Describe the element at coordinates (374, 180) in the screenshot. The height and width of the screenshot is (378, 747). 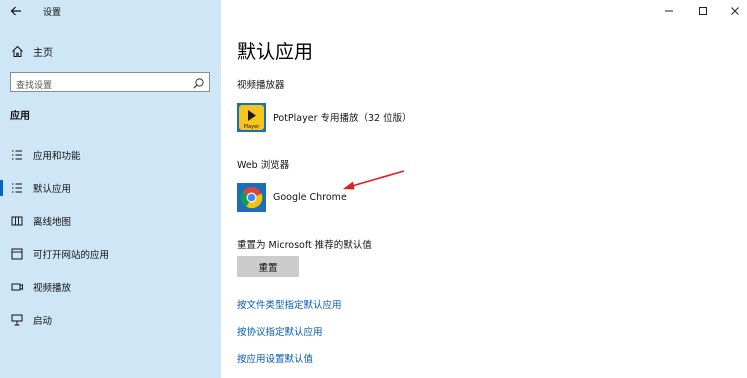
I see `annotation-arrow-icon` at that location.